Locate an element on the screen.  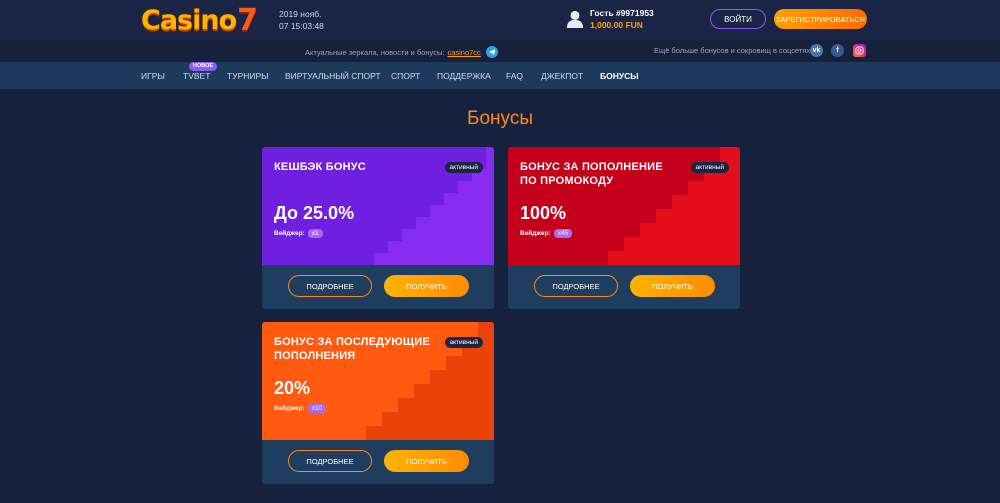
server-datetime: 2019 нояб. 07 15:03:48 is located at coordinates (301, 20).